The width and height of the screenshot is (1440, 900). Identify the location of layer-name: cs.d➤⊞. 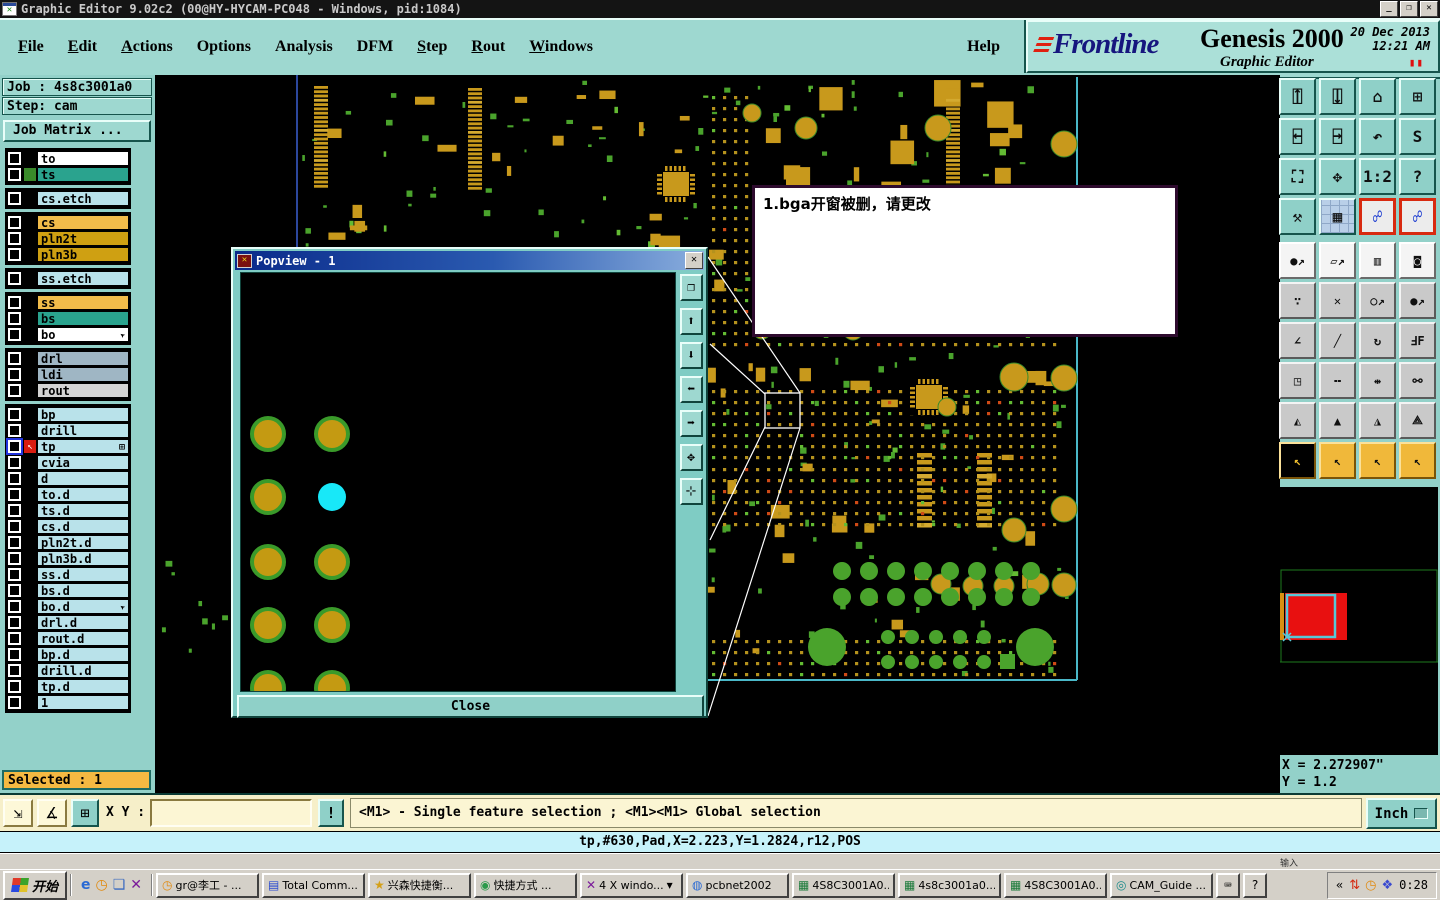
(83, 526).